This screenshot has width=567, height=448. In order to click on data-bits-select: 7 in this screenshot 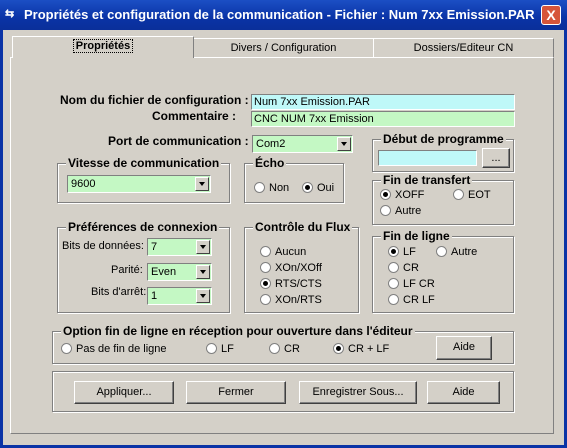, I will do `click(179, 247)`.